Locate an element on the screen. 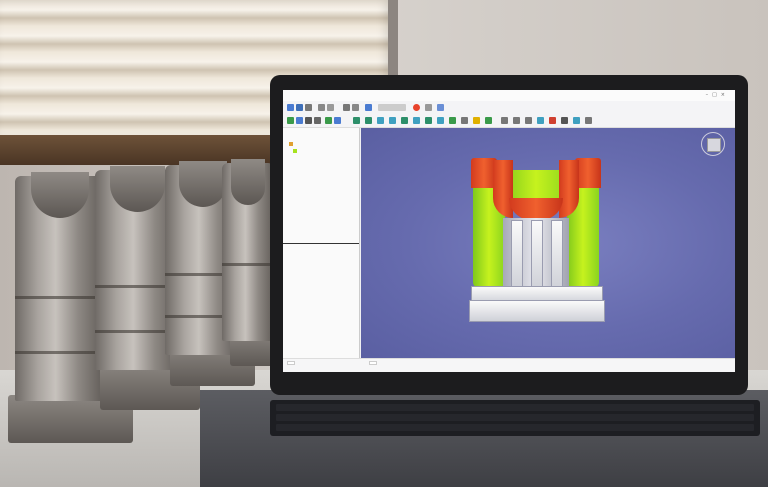 The width and height of the screenshot is (768, 487). cad-model is located at coordinates (537, 248).